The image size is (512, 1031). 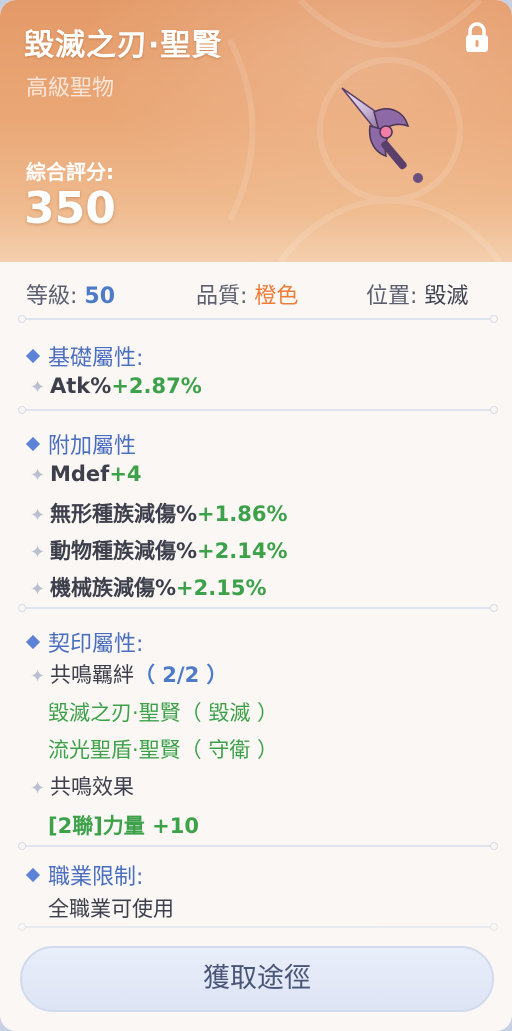 I want to click on resonance-effect-line: ✦ 共鳴效果, so click(x=82, y=787).